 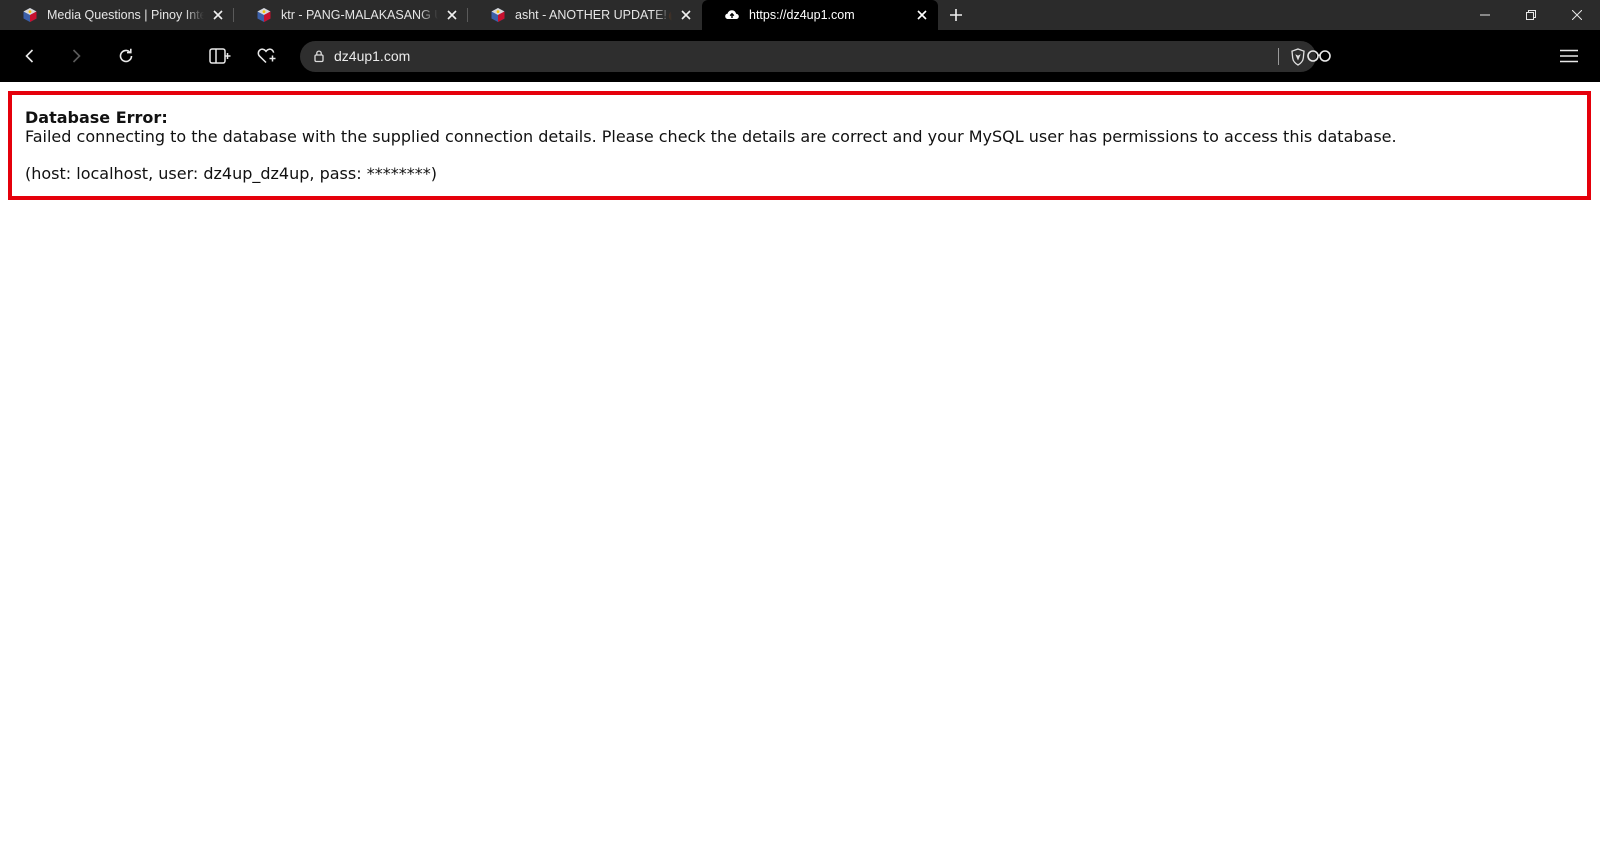 I want to click on restore-button, so click(x=1531, y=15).